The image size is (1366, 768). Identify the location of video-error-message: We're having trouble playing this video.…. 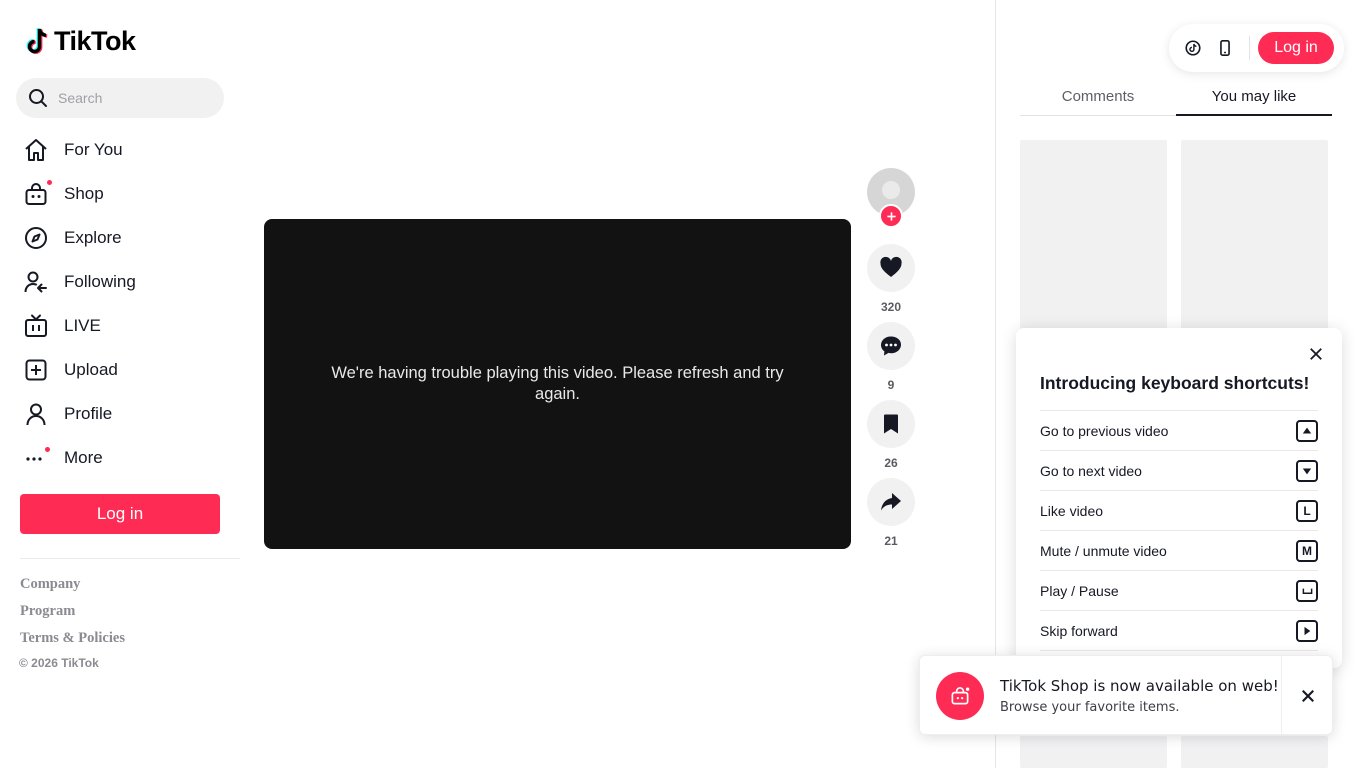
(557, 383).